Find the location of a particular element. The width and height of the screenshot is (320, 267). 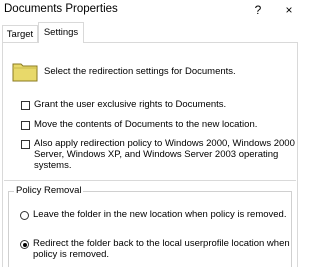

tab-settings: Settings is located at coordinates (61, 32).